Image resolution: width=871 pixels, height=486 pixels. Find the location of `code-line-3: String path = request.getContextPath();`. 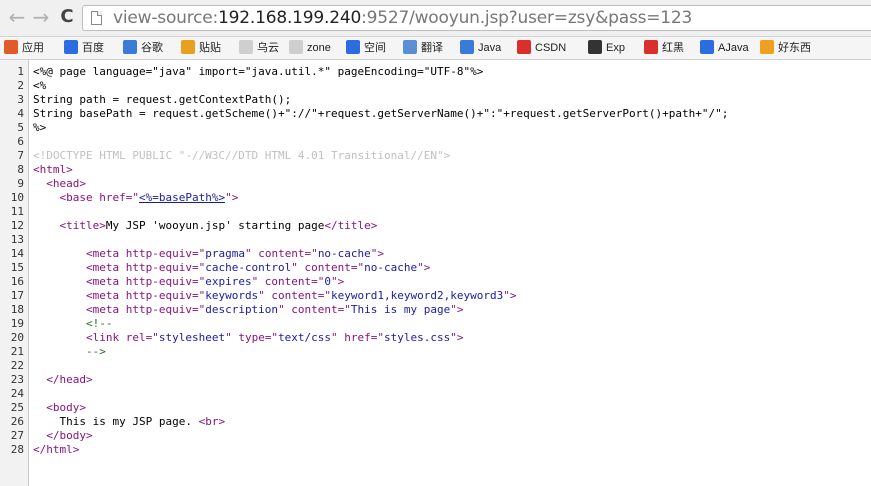

code-line-3: String path = request.getContextPath(); is located at coordinates (162, 99).